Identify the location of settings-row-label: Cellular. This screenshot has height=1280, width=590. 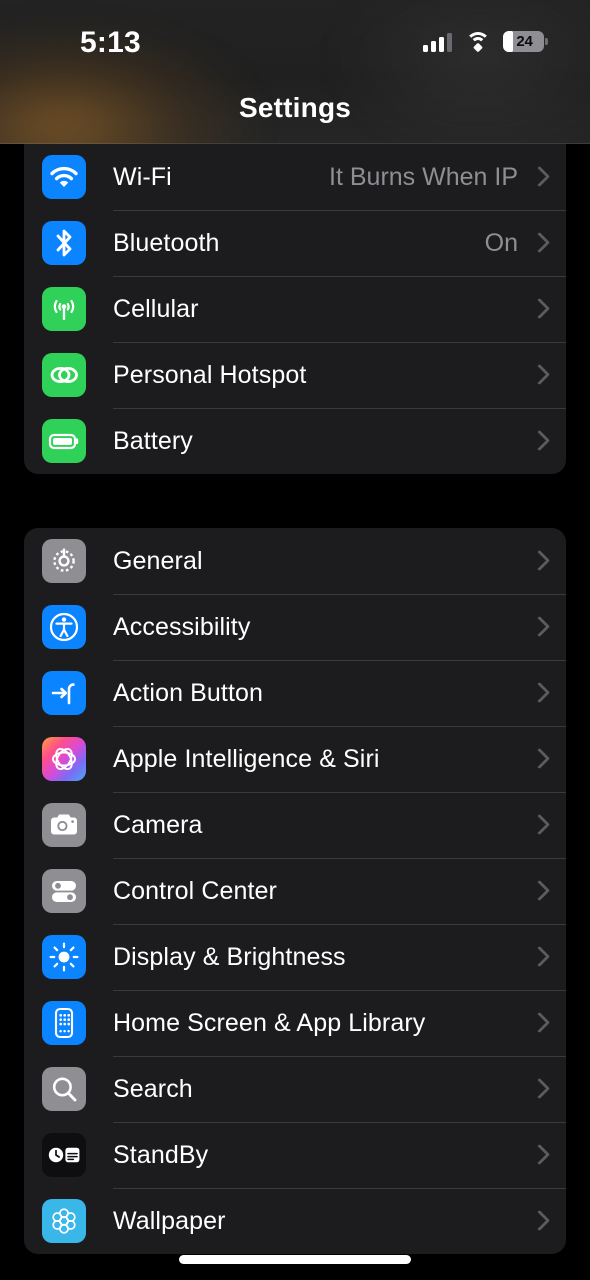
(156, 308).